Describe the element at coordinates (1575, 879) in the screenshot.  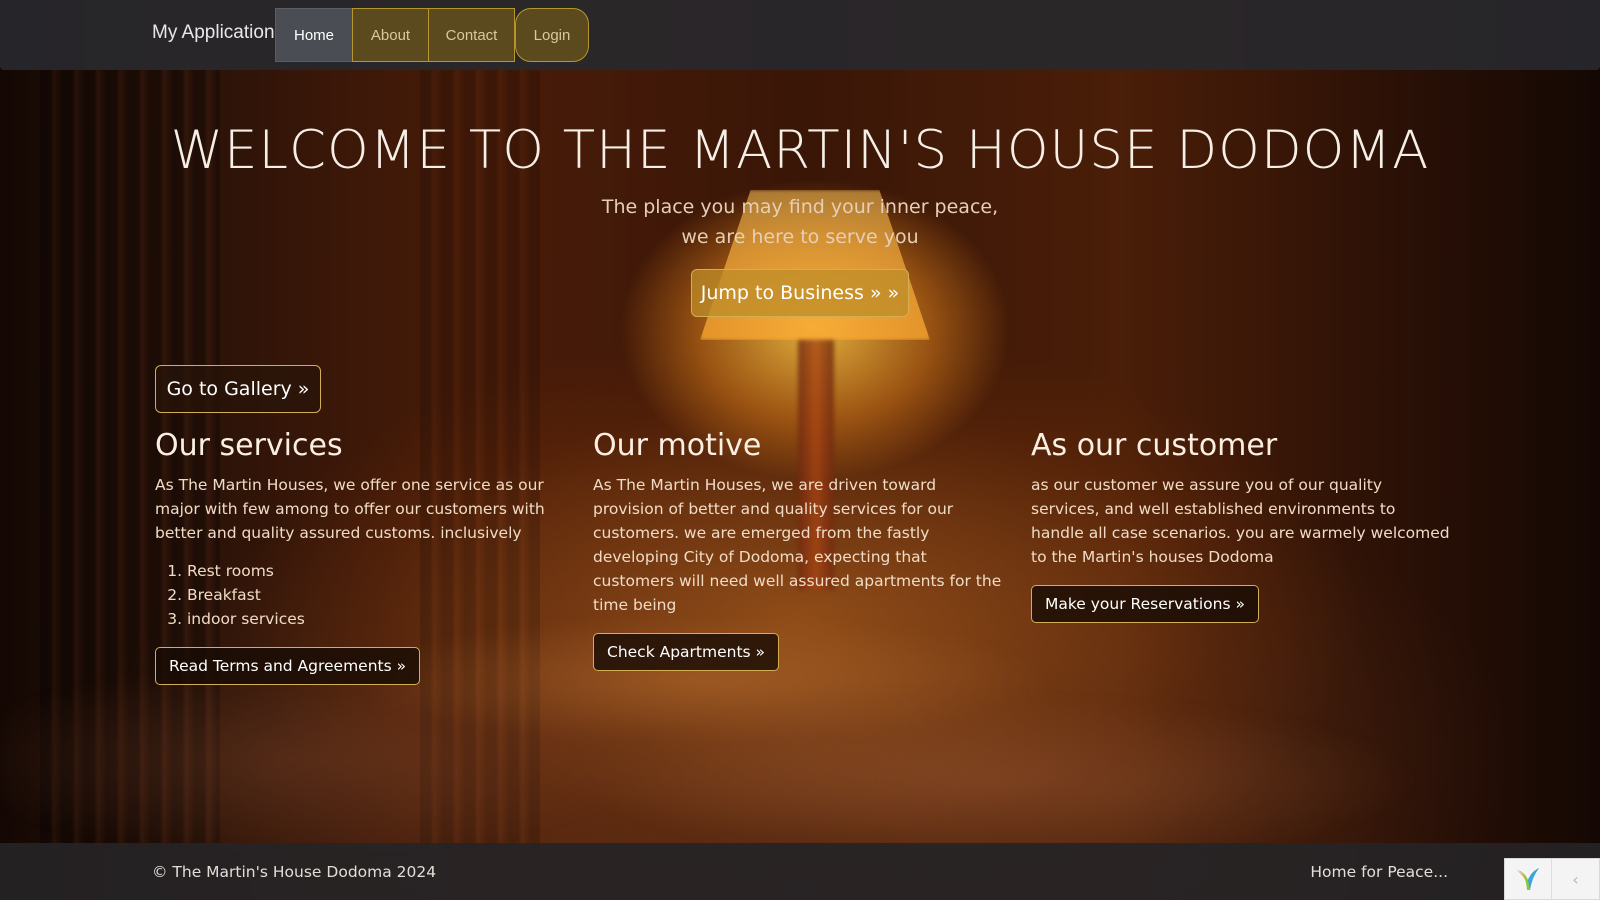
I see `chevron-left-icon: ‹` at that location.